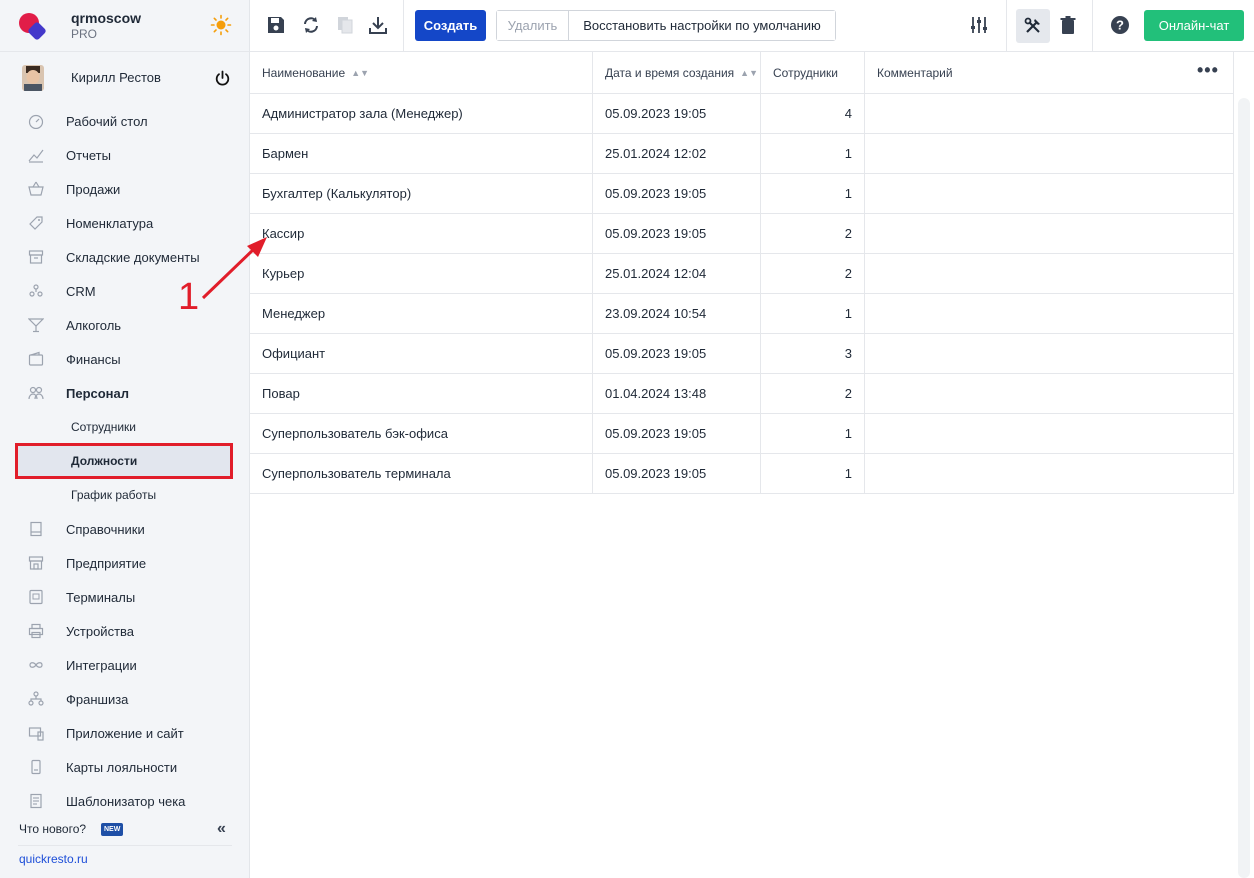 Image resolution: width=1254 pixels, height=878 pixels. What do you see at coordinates (116, 77) in the screenshot?
I see `user-name: Кирилл Рестов` at bounding box center [116, 77].